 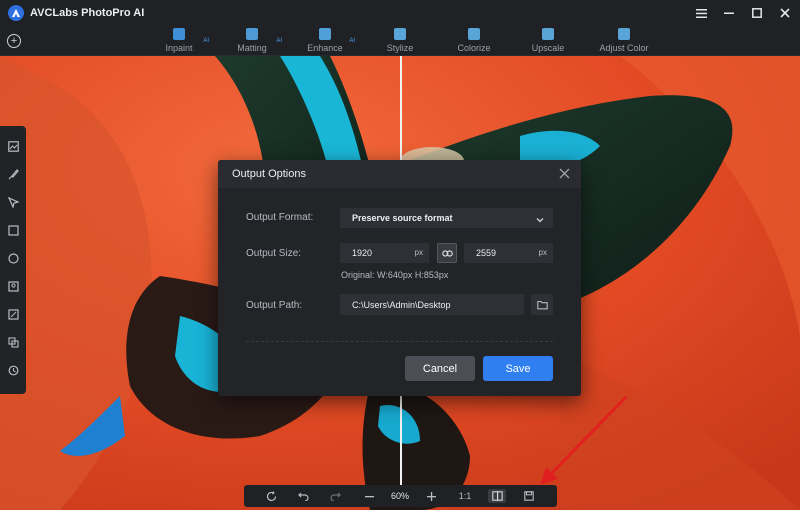 I want to click on circle-icon, so click(x=13, y=258).